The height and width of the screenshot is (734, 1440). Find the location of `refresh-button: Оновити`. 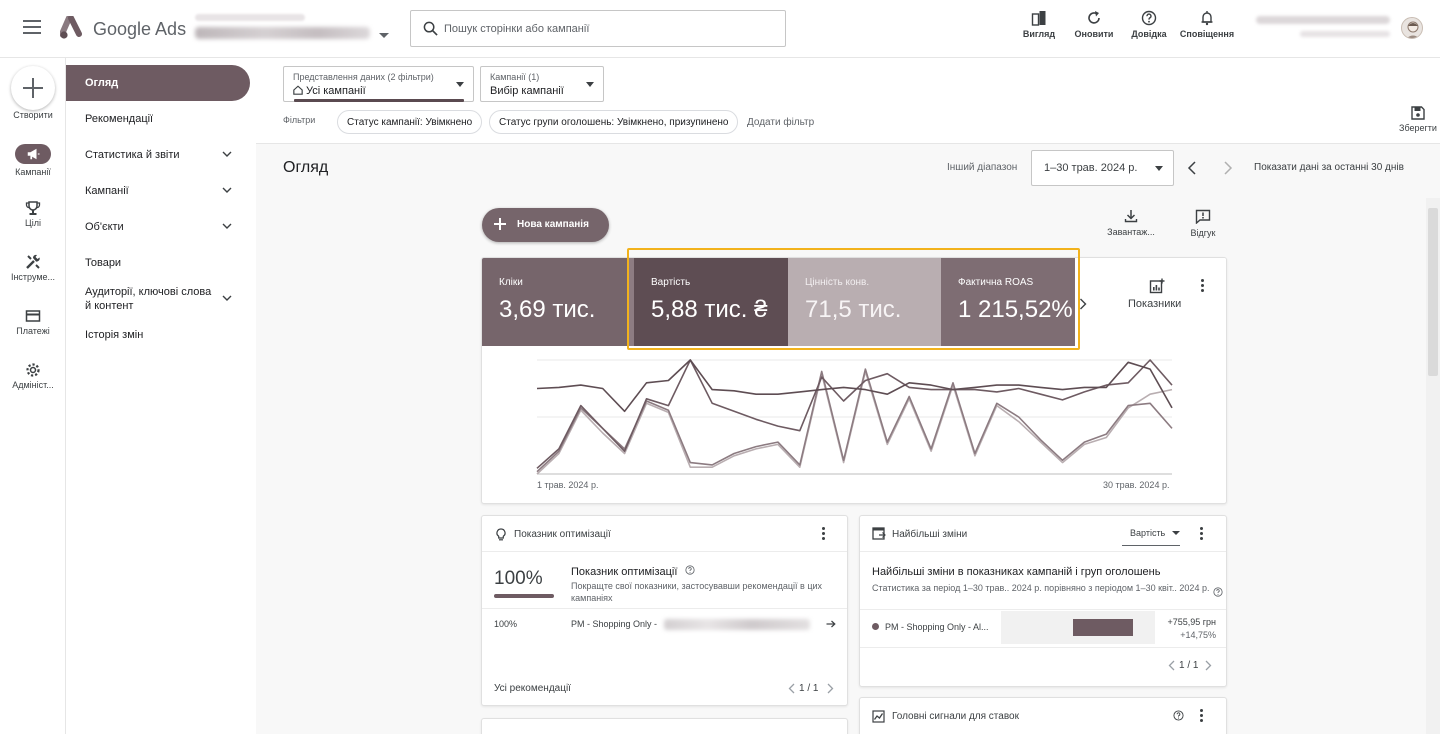

refresh-button: Оновити is located at coordinates (1094, 24).